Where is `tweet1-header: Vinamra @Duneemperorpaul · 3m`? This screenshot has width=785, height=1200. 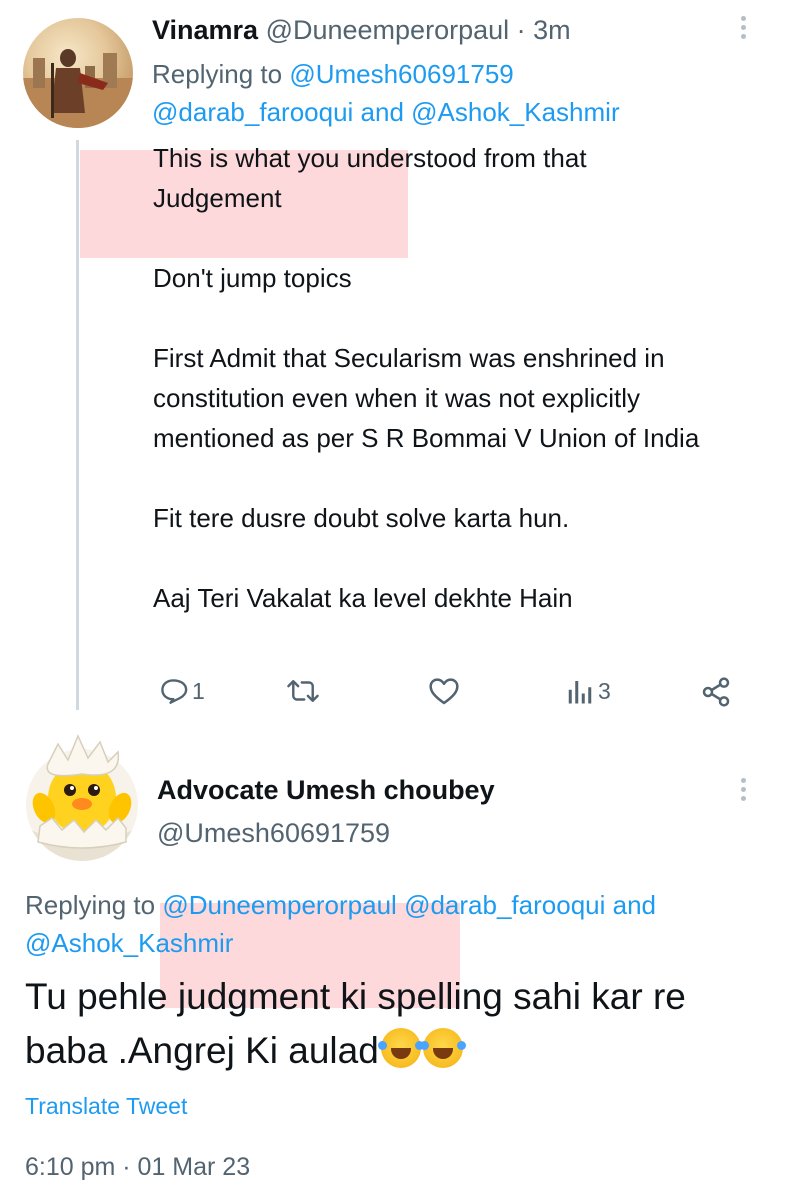
tweet1-header: Vinamra @Duneemperorpaul · 3m is located at coordinates (361, 30).